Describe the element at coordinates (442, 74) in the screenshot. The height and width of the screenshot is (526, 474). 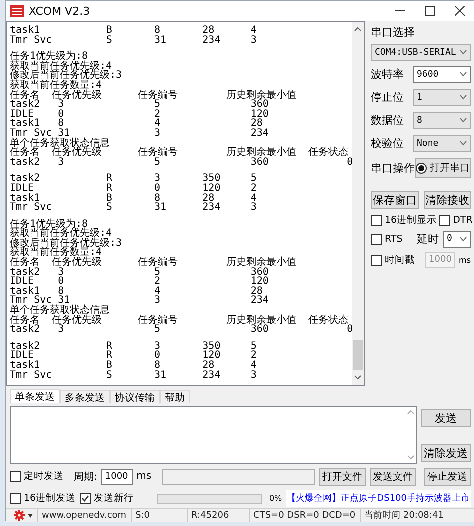
I see `setting-dropdown: 9600` at that location.